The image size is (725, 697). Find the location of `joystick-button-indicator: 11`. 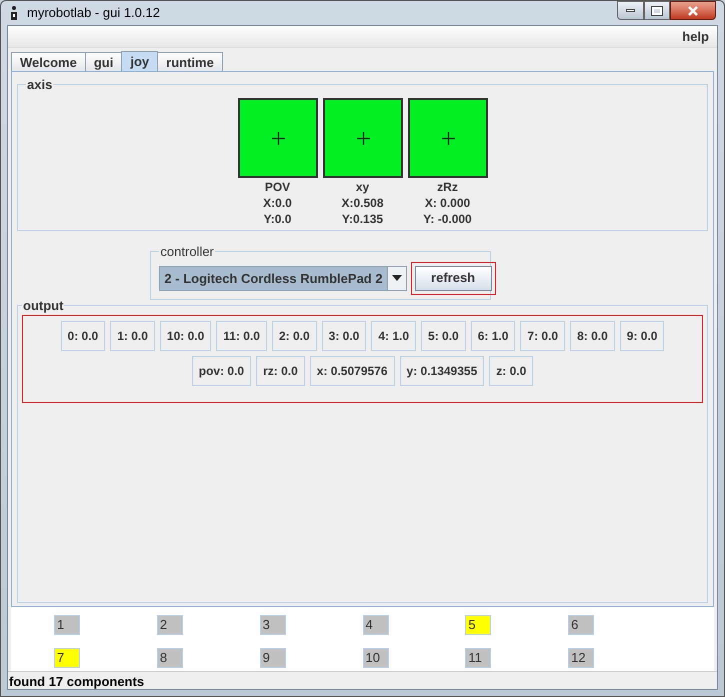

joystick-button-indicator: 11 is located at coordinates (478, 658).